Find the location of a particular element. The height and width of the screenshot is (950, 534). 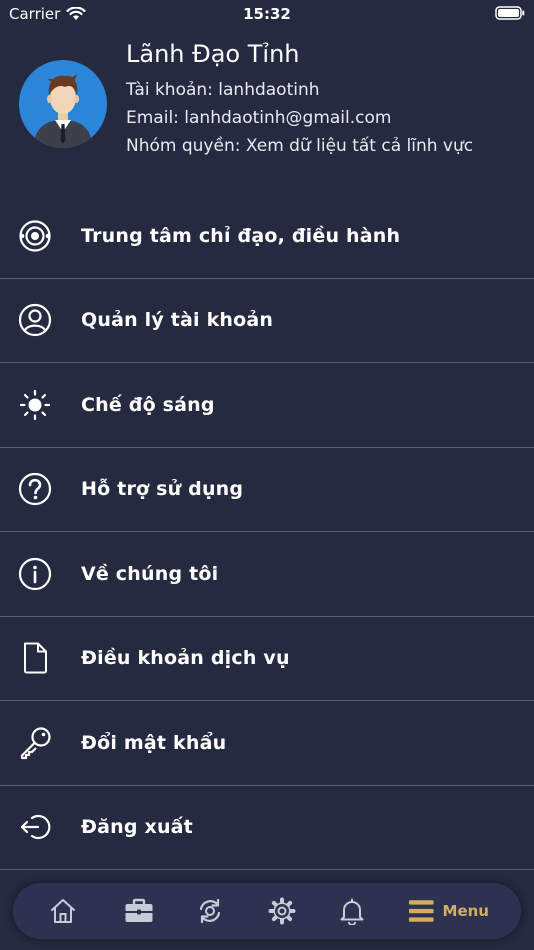

profile-account: Tài khoản: lanhdaotinh is located at coordinates (223, 90).